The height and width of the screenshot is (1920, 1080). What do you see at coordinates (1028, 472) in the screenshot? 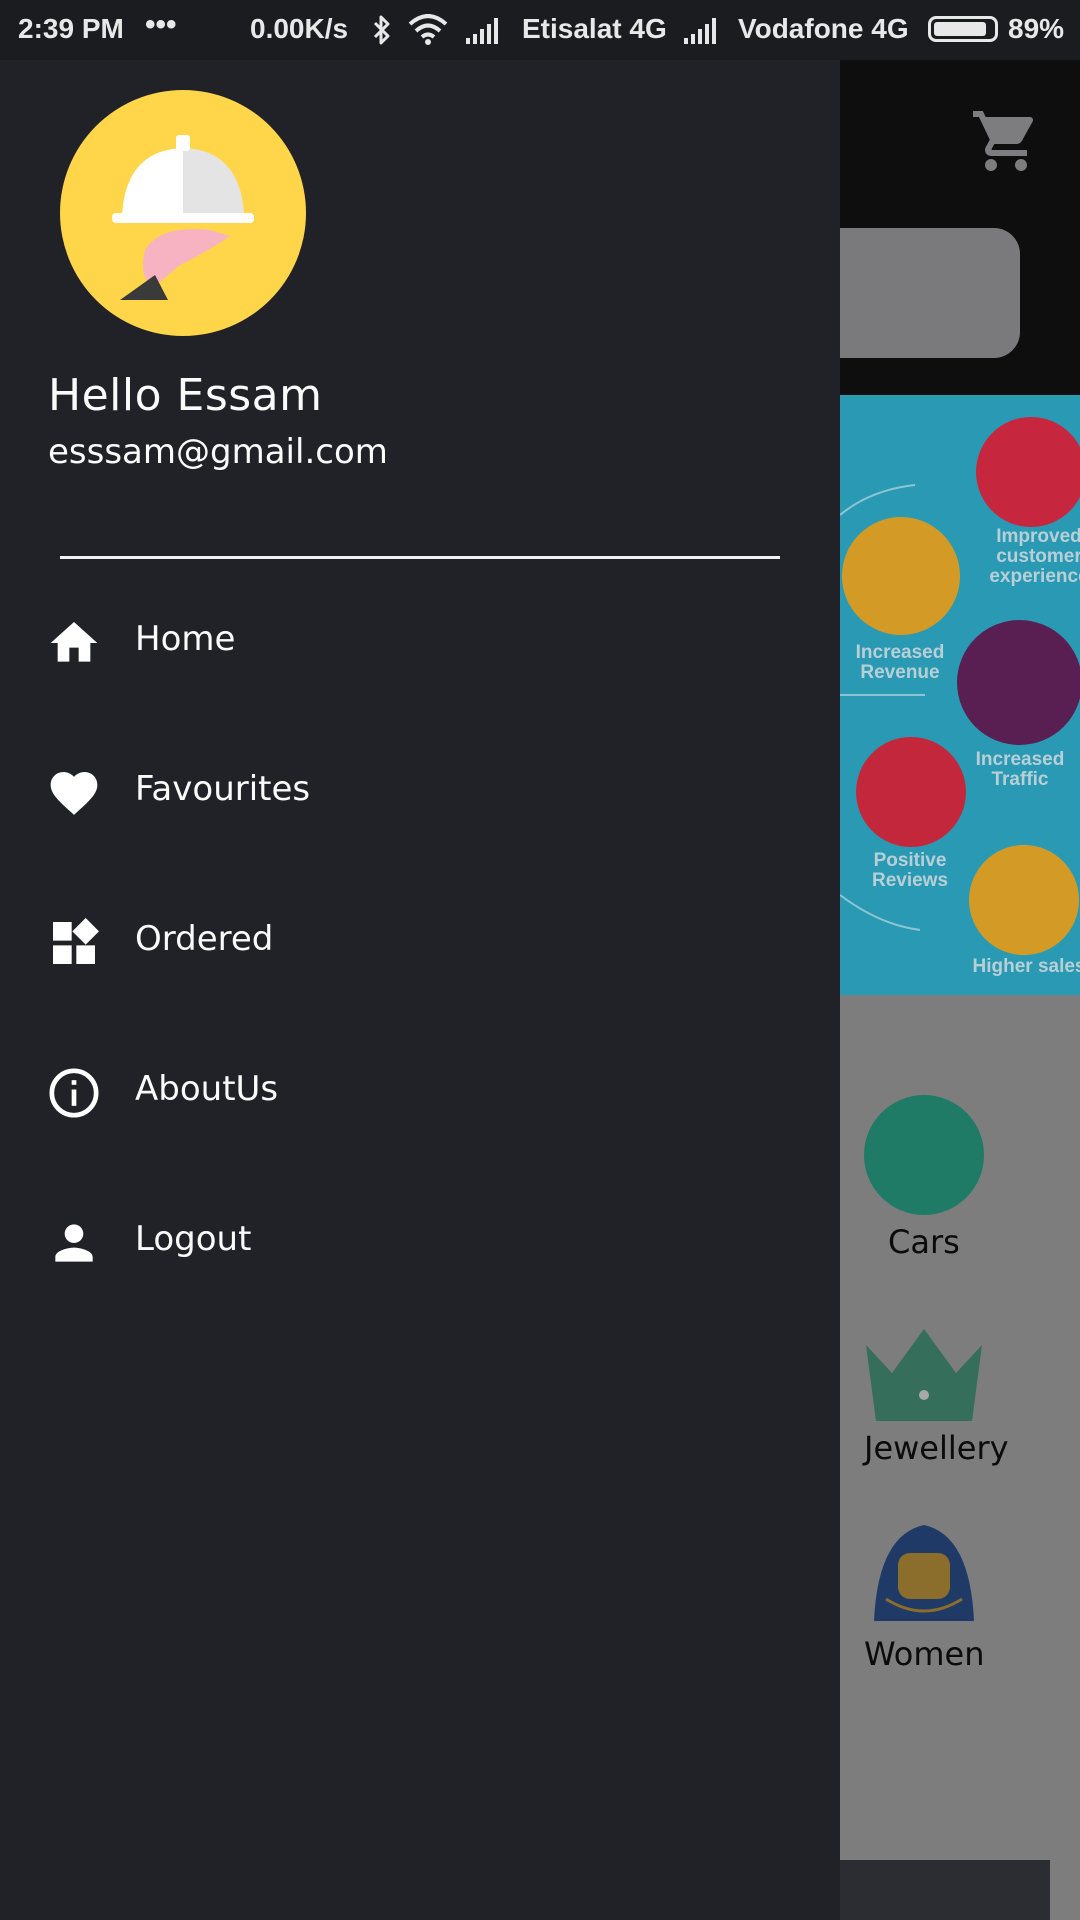
I see `thumbs-up-badge` at bounding box center [1028, 472].